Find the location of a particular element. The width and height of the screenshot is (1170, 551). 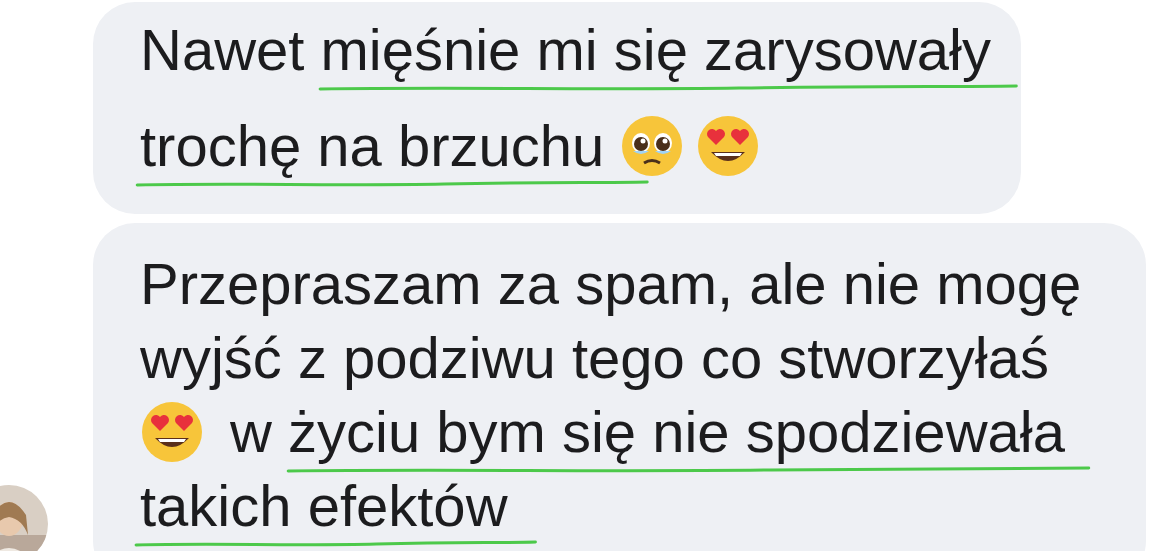

message-text: w is located at coordinates (251, 431).